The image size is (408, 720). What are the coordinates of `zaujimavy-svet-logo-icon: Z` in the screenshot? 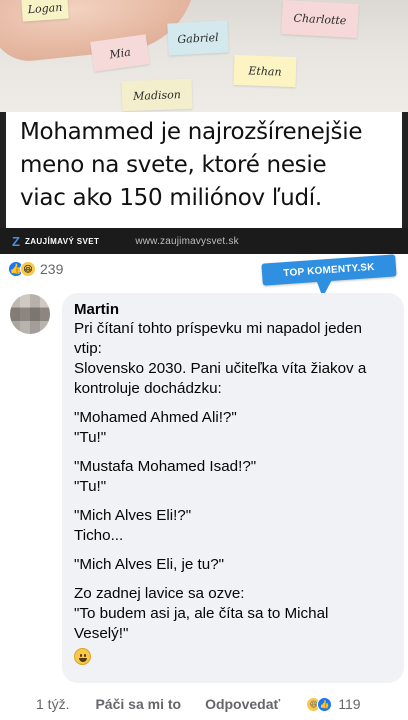 It's located at (16, 241).